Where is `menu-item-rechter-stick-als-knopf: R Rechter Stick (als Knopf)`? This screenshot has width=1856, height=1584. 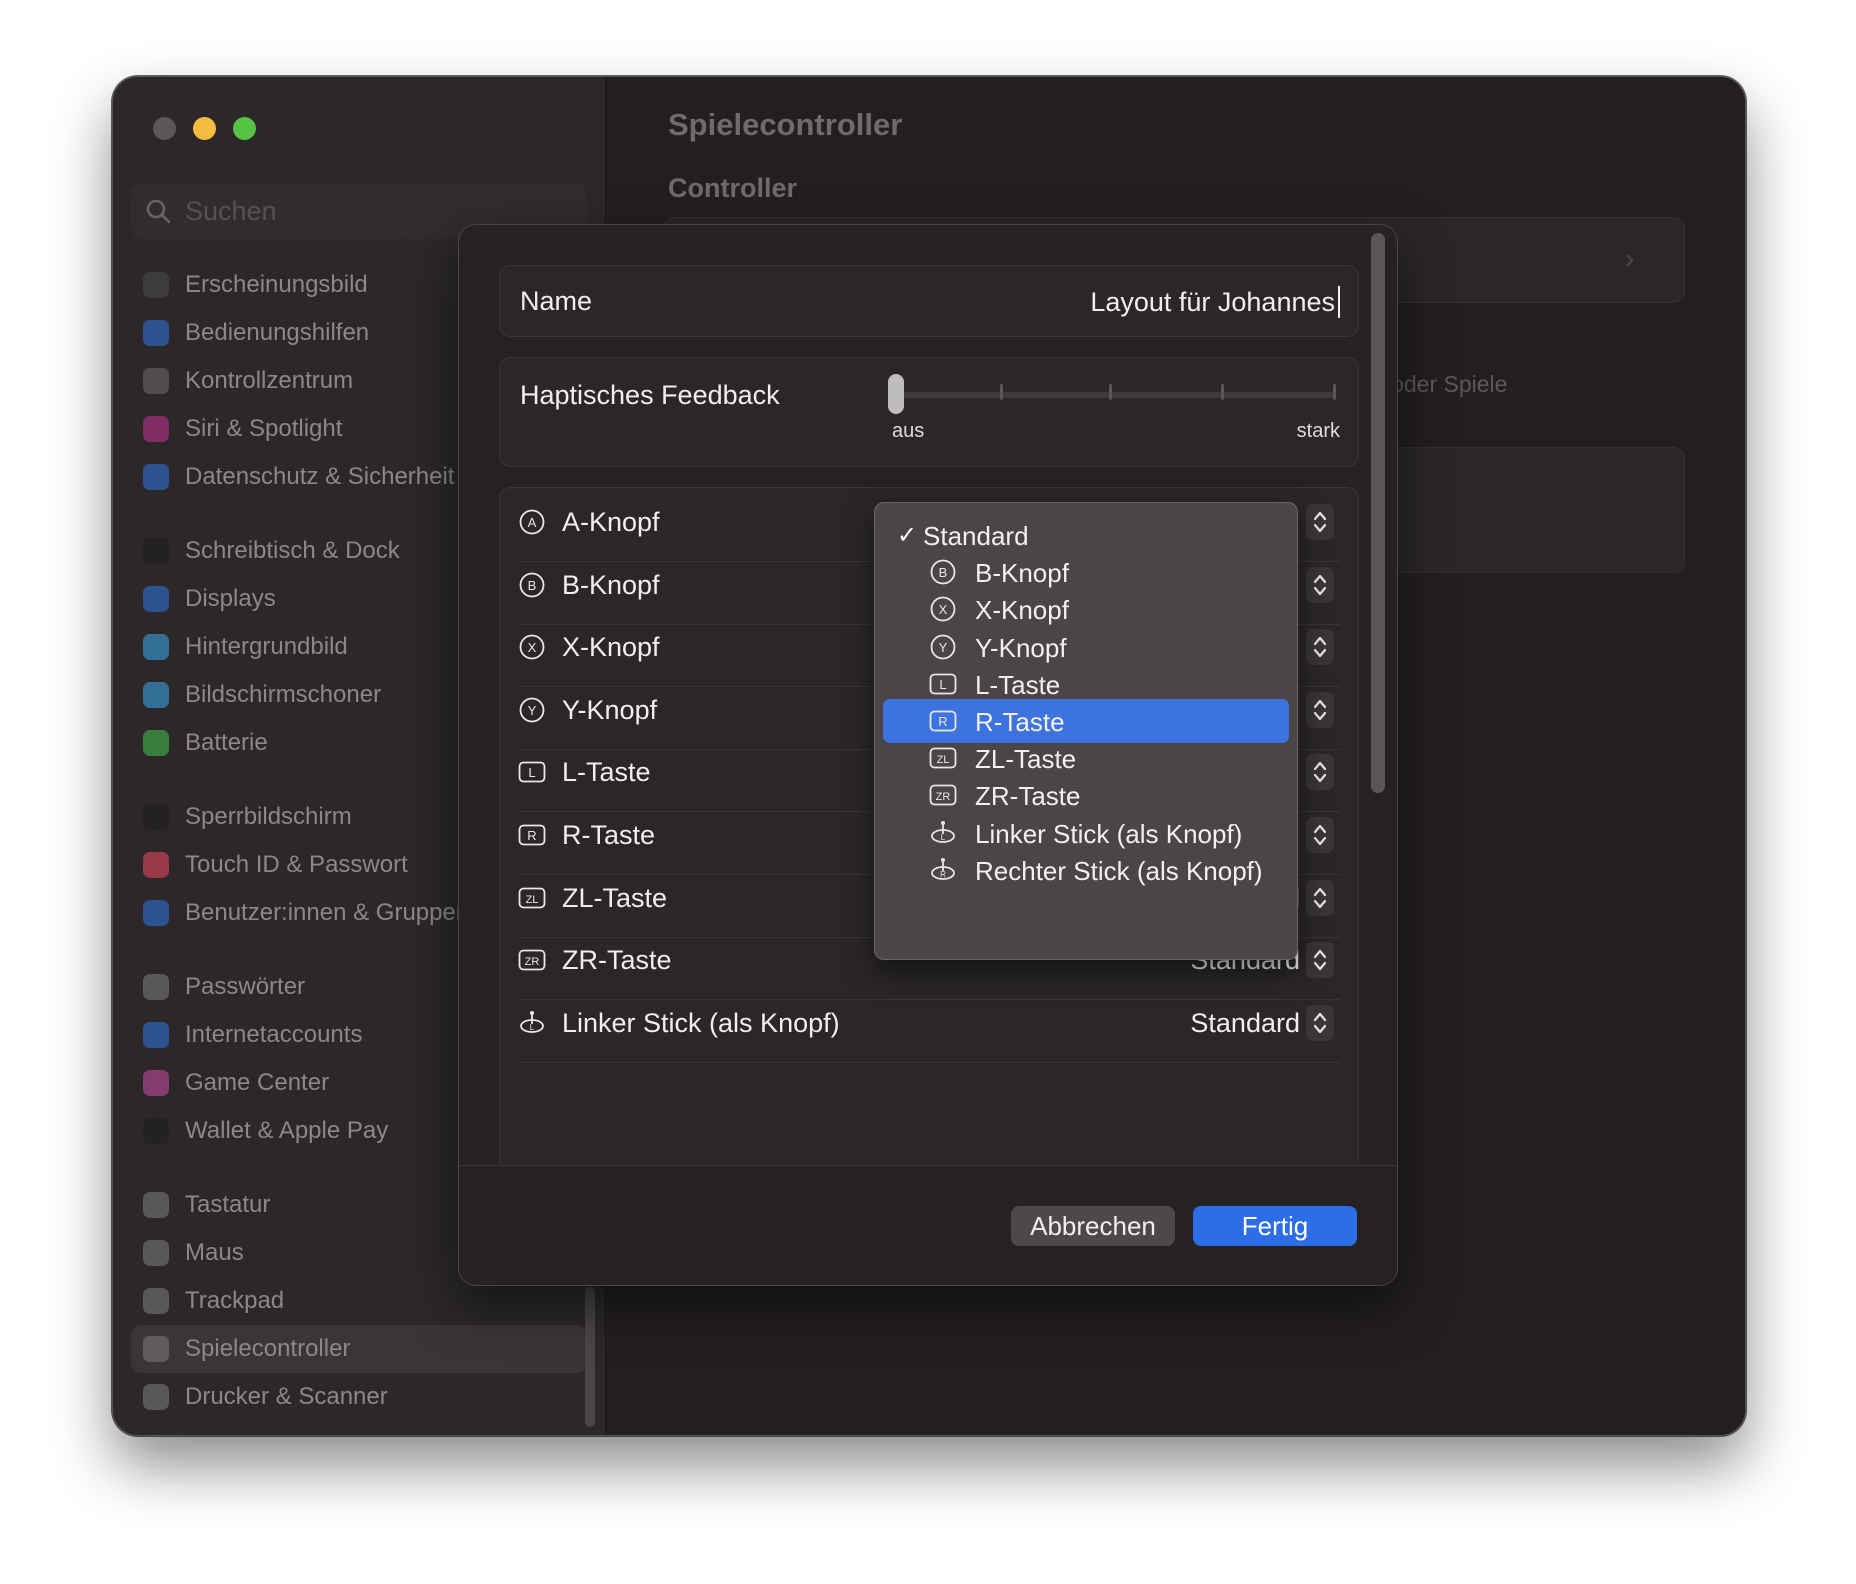 menu-item-rechter-stick-als-knopf: R Rechter Stick (als Knopf) is located at coordinates (1086, 870).